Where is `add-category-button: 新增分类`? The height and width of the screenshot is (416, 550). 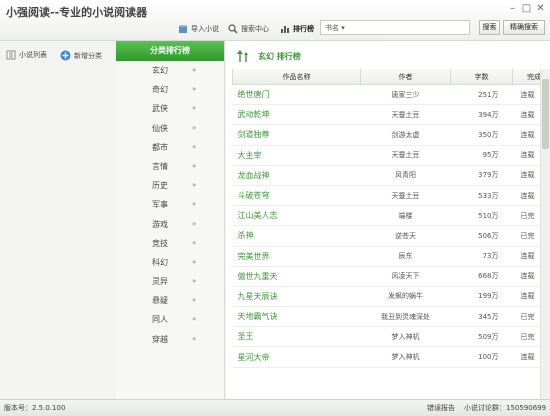 add-category-button: 新增分类 is located at coordinates (81, 55).